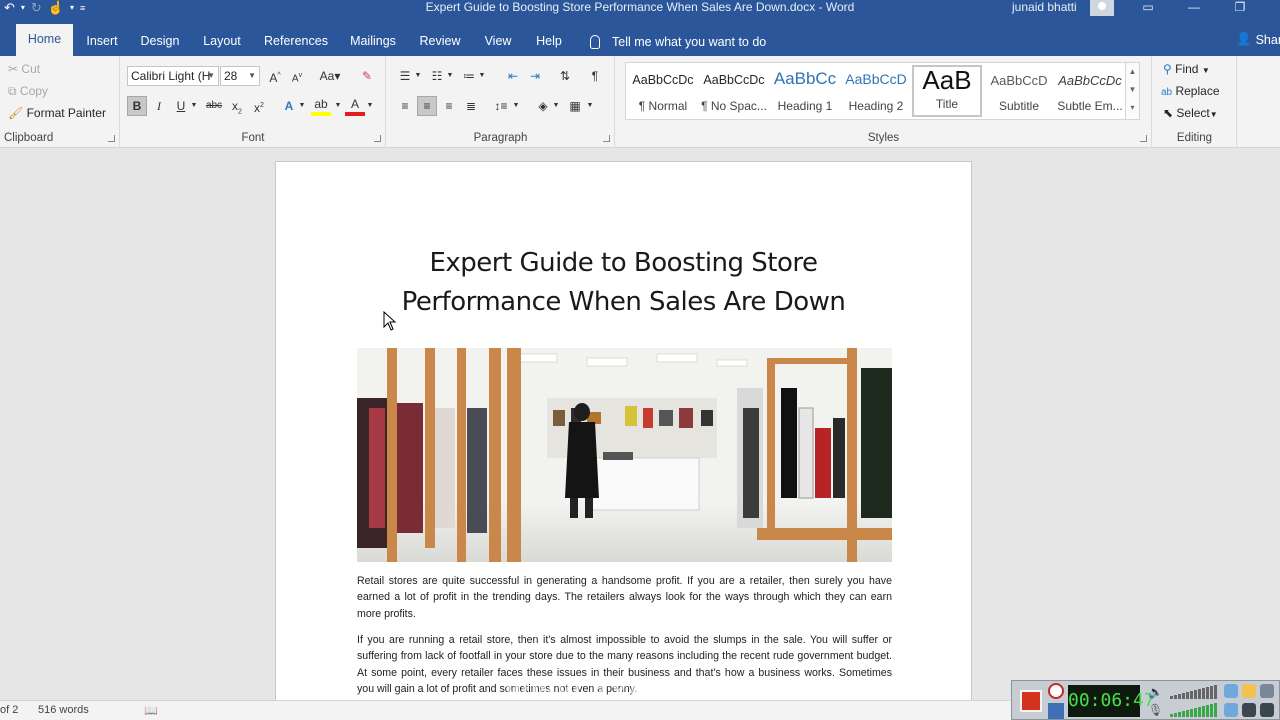 The width and height of the screenshot is (1280, 720). What do you see at coordinates (1031, 701) in the screenshot?
I see `stop-record-button` at bounding box center [1031, 701].